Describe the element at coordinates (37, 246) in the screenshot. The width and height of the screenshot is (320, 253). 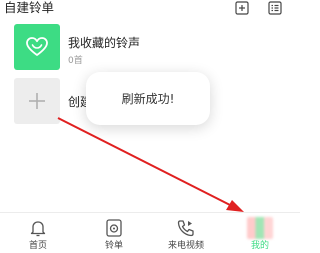
I see `tab-home-label: 首页` at that location.